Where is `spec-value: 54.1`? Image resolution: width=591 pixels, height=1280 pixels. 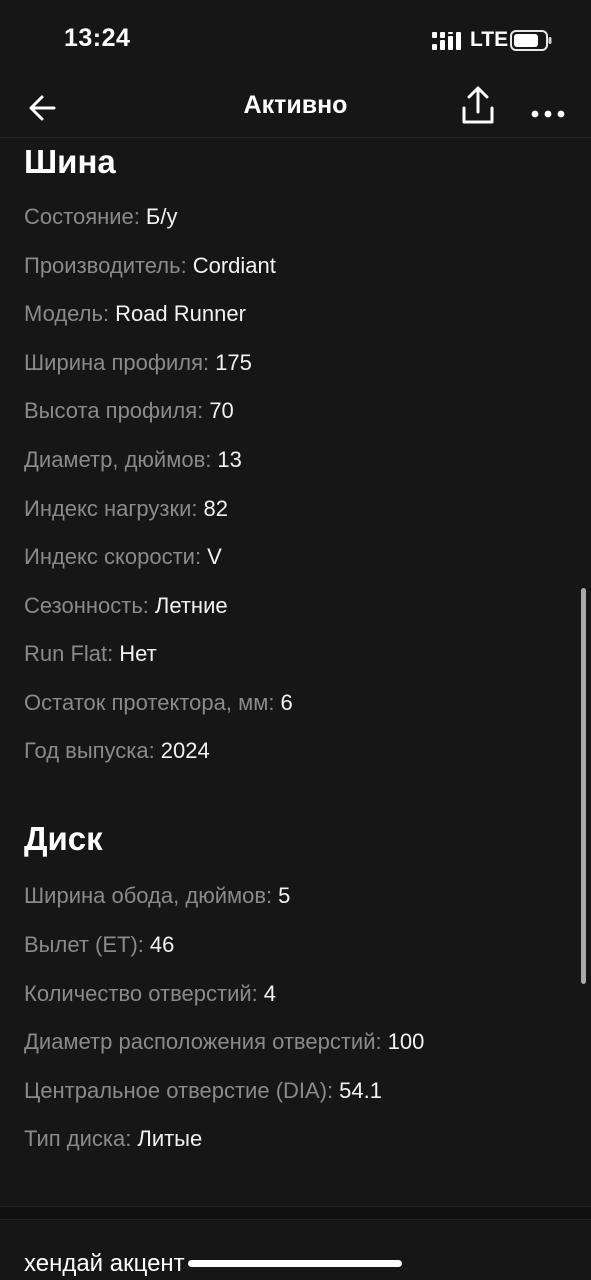
spec-value: 54.1 is located at coordinates (360, 1090).